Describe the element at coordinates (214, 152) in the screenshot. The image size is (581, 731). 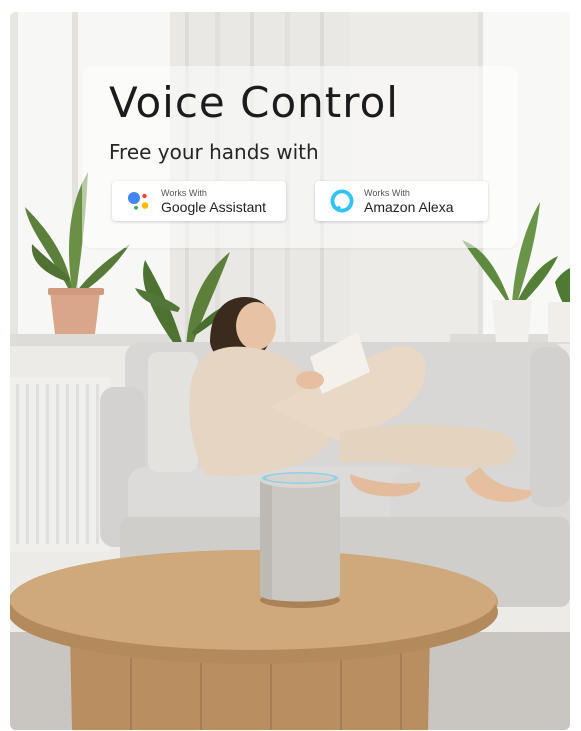
I see `banner-subtitle: Free your hands with` at that location.